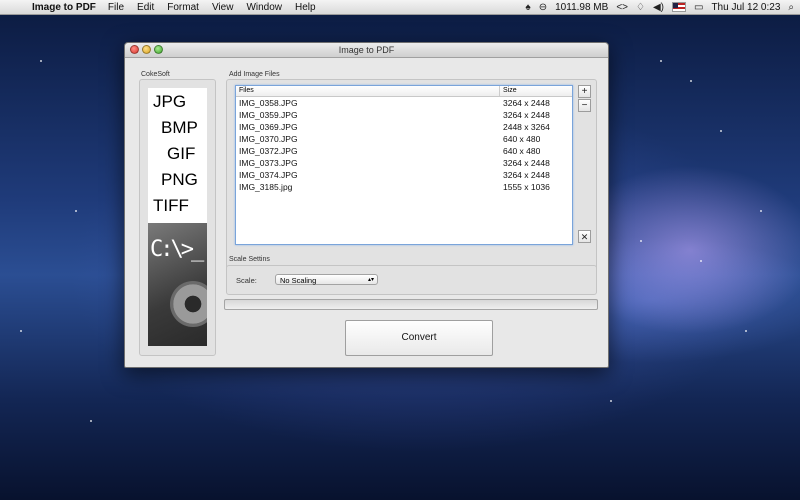 Image resolution: width=800 pixels, height=500 pixels. Describe the element at coordinates (404, 151) in the screenshot. I see `table-row: IMG_0372.JPG 640 x 480` at that location.